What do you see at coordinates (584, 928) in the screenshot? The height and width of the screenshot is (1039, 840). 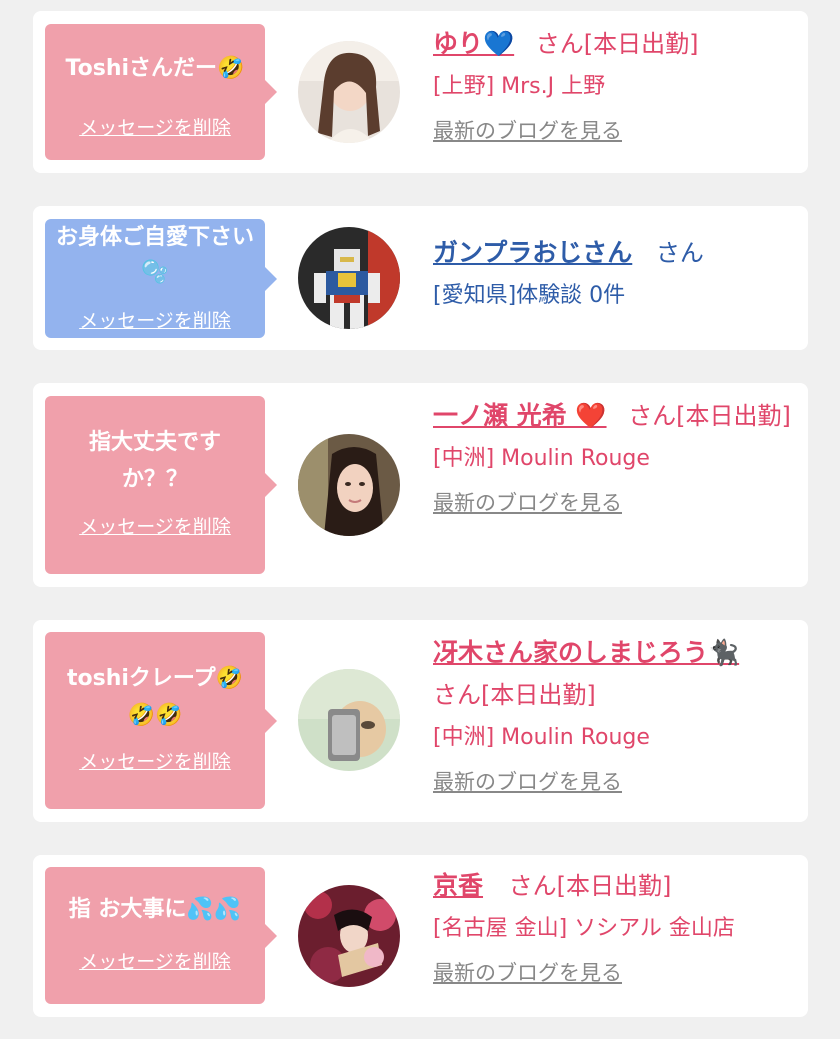 I see `shop-name: [名古屋 金山] ソシアル 金山店` at bounding box center [584, 928].